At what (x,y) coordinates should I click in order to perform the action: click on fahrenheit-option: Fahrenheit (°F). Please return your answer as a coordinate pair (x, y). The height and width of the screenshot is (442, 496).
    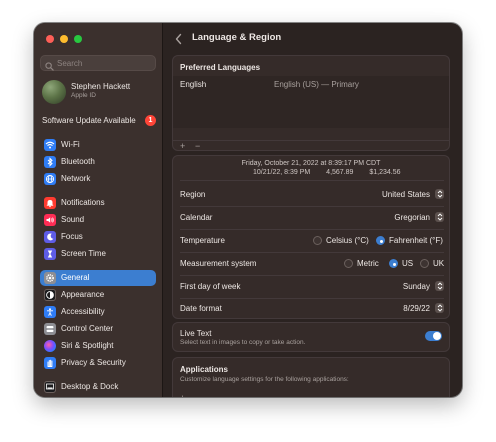
    Looking at the image, I should click on (409, 240).